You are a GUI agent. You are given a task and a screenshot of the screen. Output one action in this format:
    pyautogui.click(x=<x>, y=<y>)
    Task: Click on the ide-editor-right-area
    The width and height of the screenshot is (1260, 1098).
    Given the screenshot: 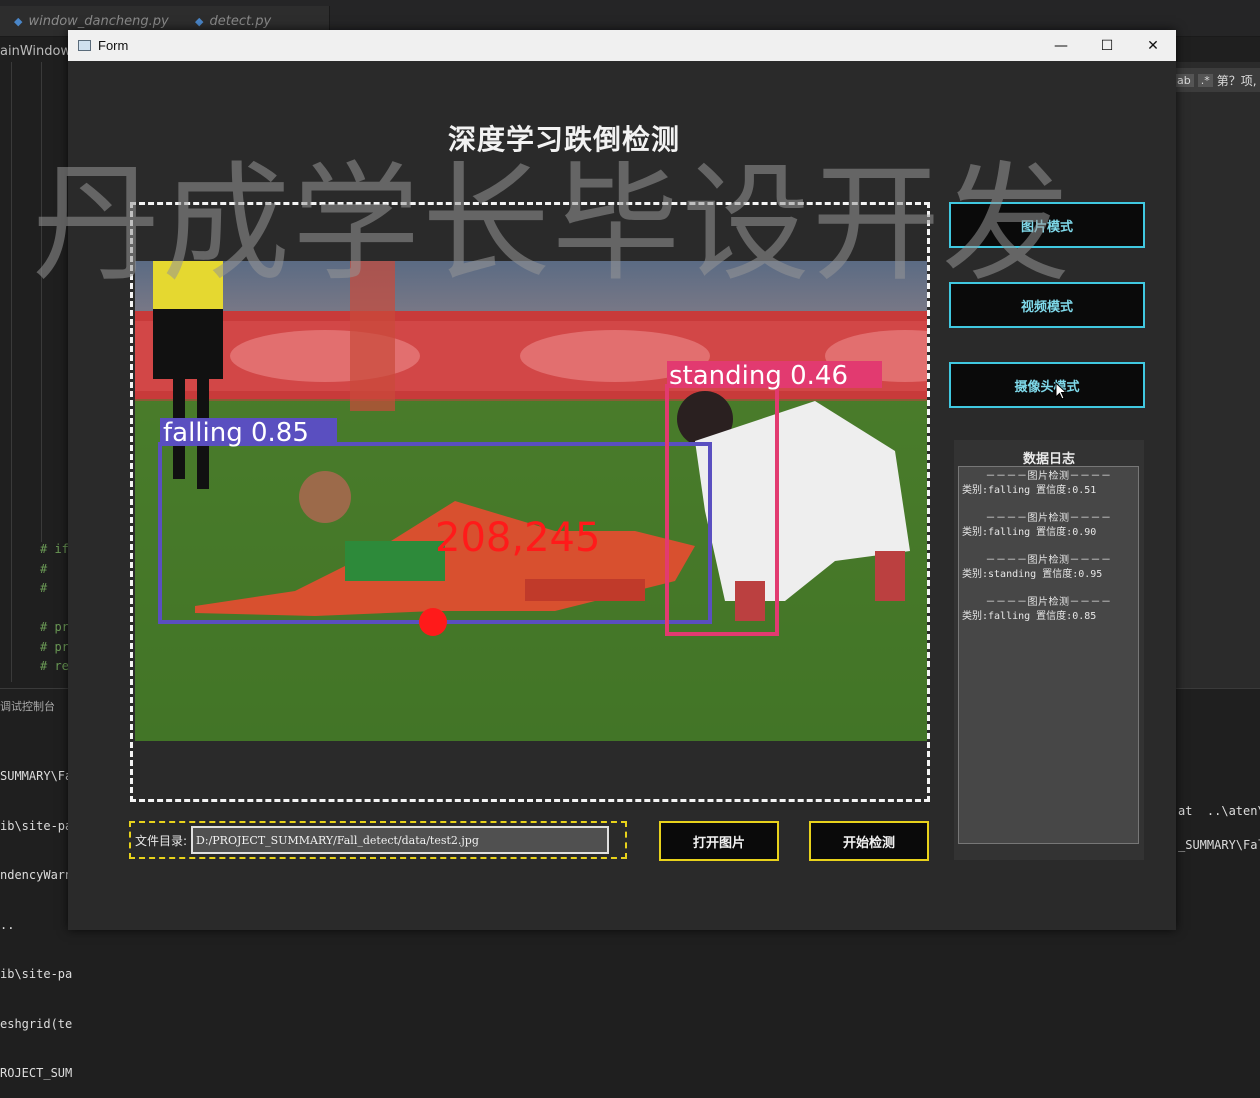 What is the action you would take?
    pyautogui.click(x=1218, y=375)
    